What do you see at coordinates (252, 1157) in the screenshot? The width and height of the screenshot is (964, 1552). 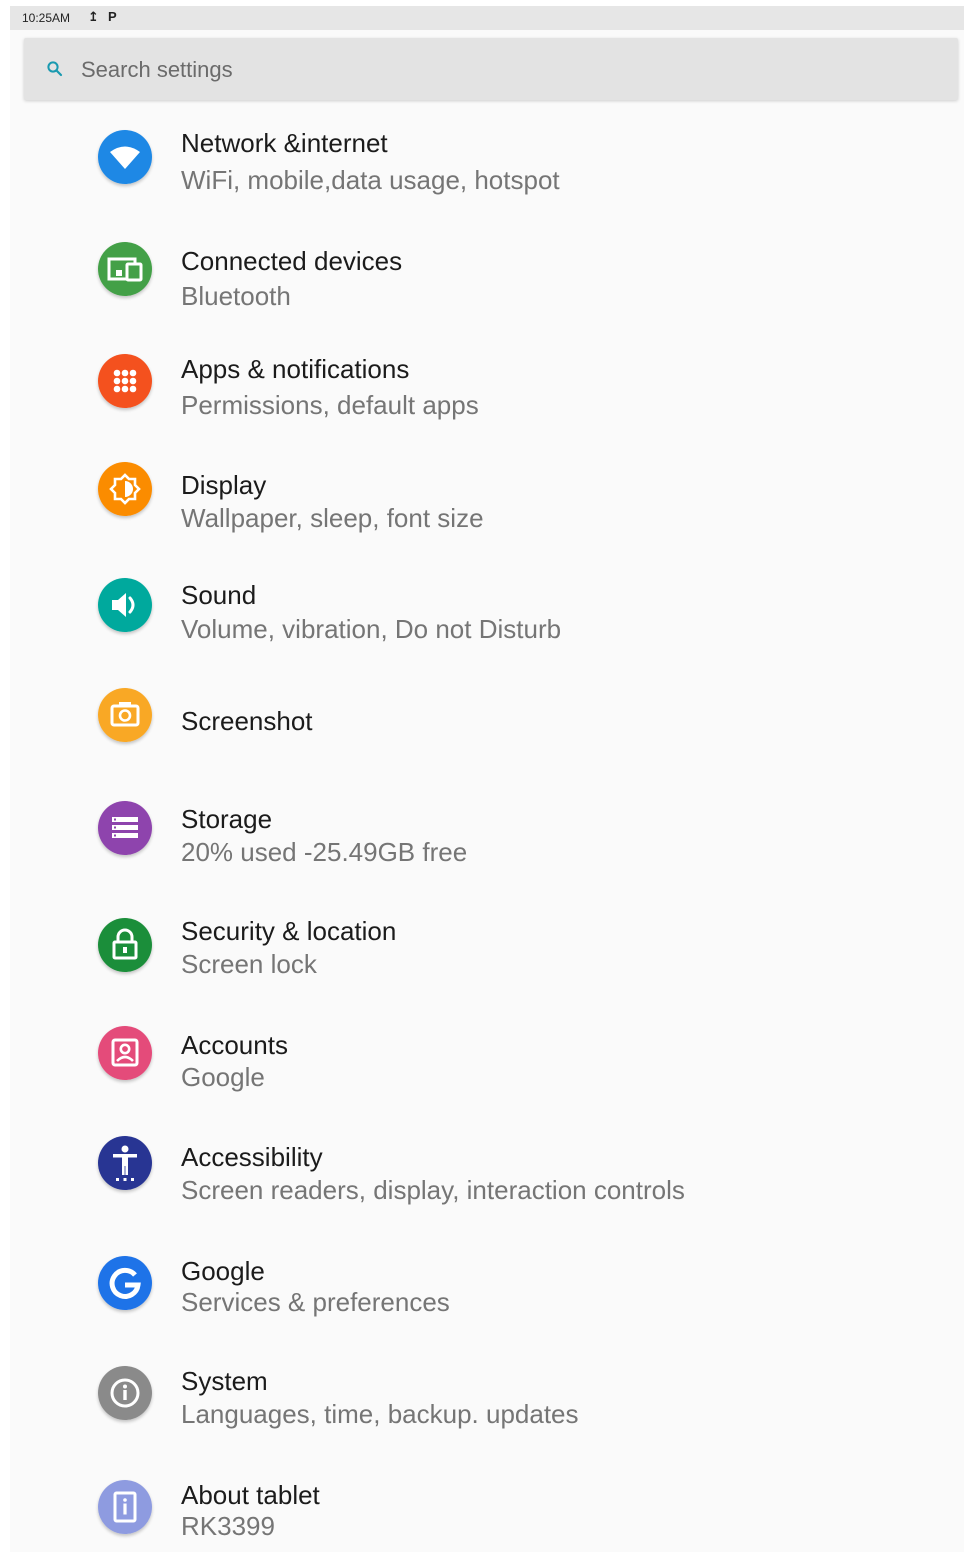 I see `item-title: Accessibility` at bounding box center [252, 1157].